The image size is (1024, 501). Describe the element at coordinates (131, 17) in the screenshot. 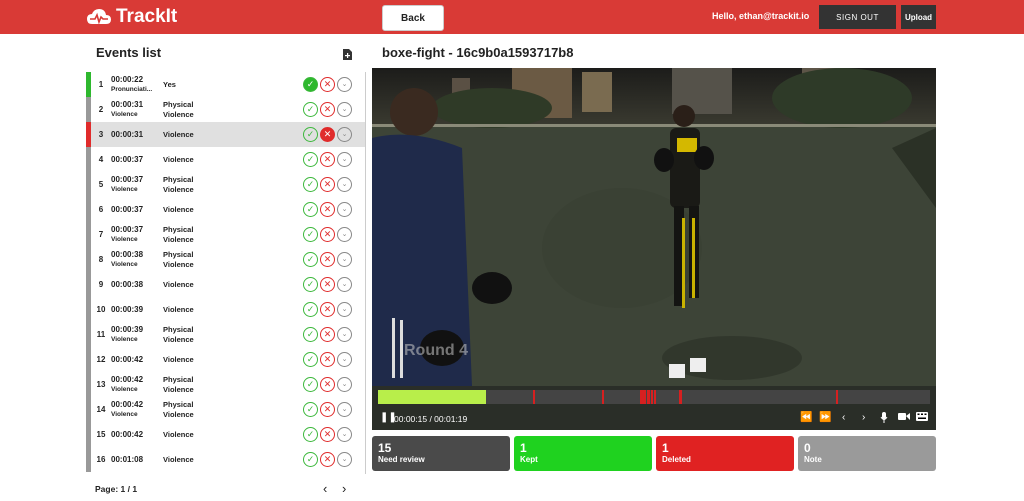

I see `logo: TrackIt` at that location.